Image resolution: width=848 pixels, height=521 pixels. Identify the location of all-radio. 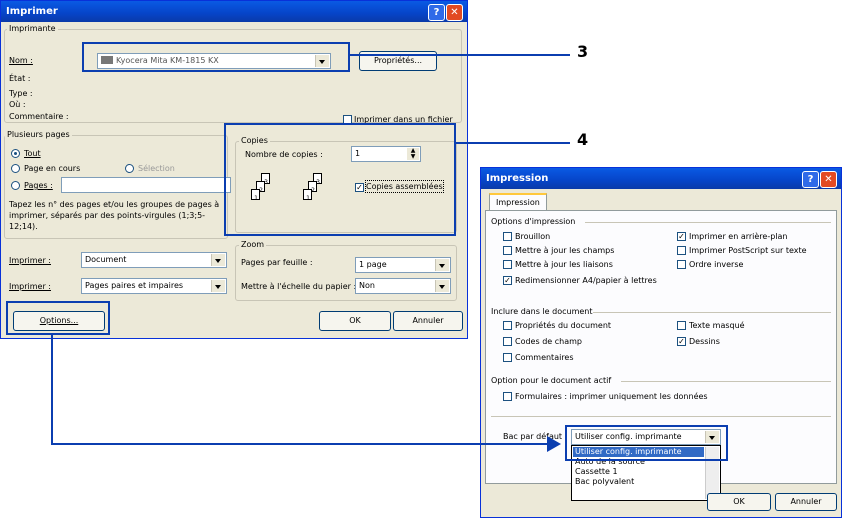
(15, 153).